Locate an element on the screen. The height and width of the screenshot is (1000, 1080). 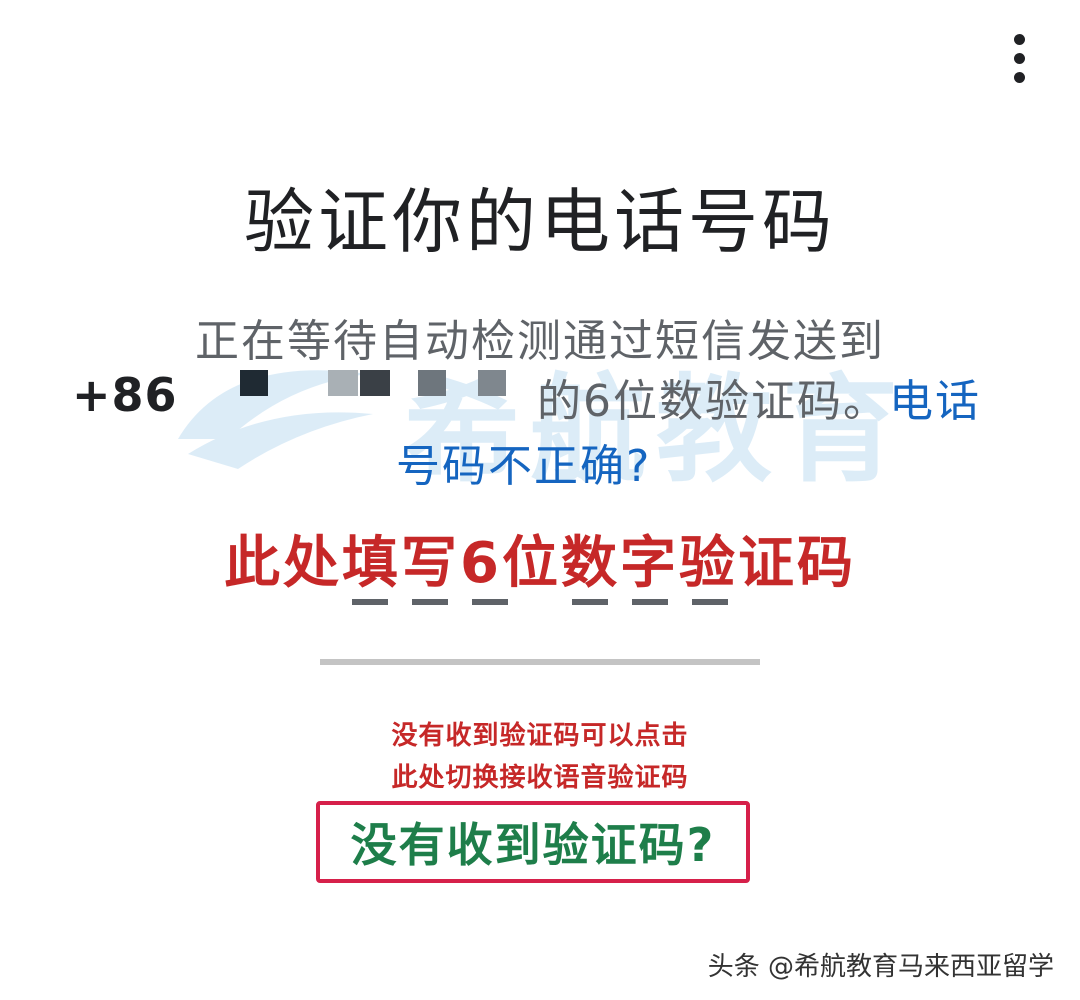
description-line-1: 正在等待自动检测通过短信发送到 is located at coordinates (540, 341).